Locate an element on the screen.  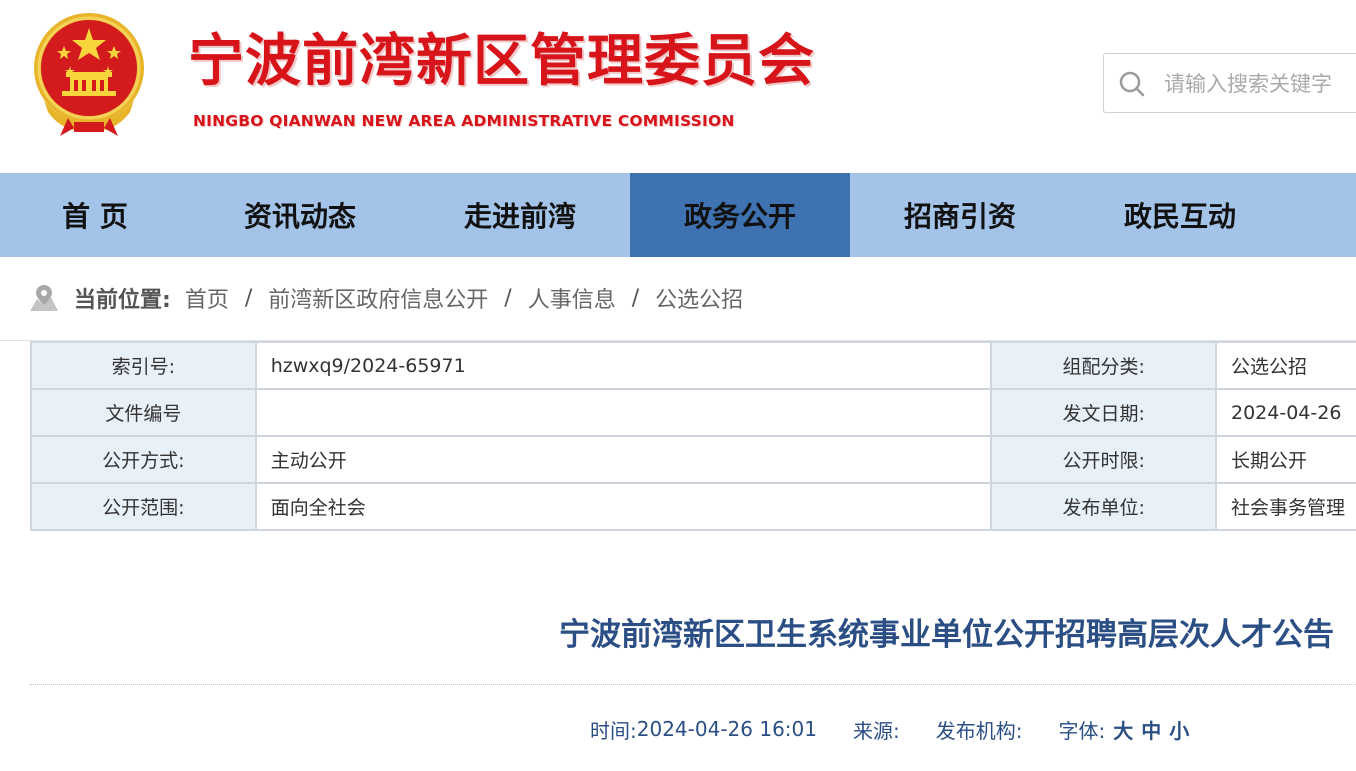
font-size-label: 字体: is located at coordinates (1082, 730).